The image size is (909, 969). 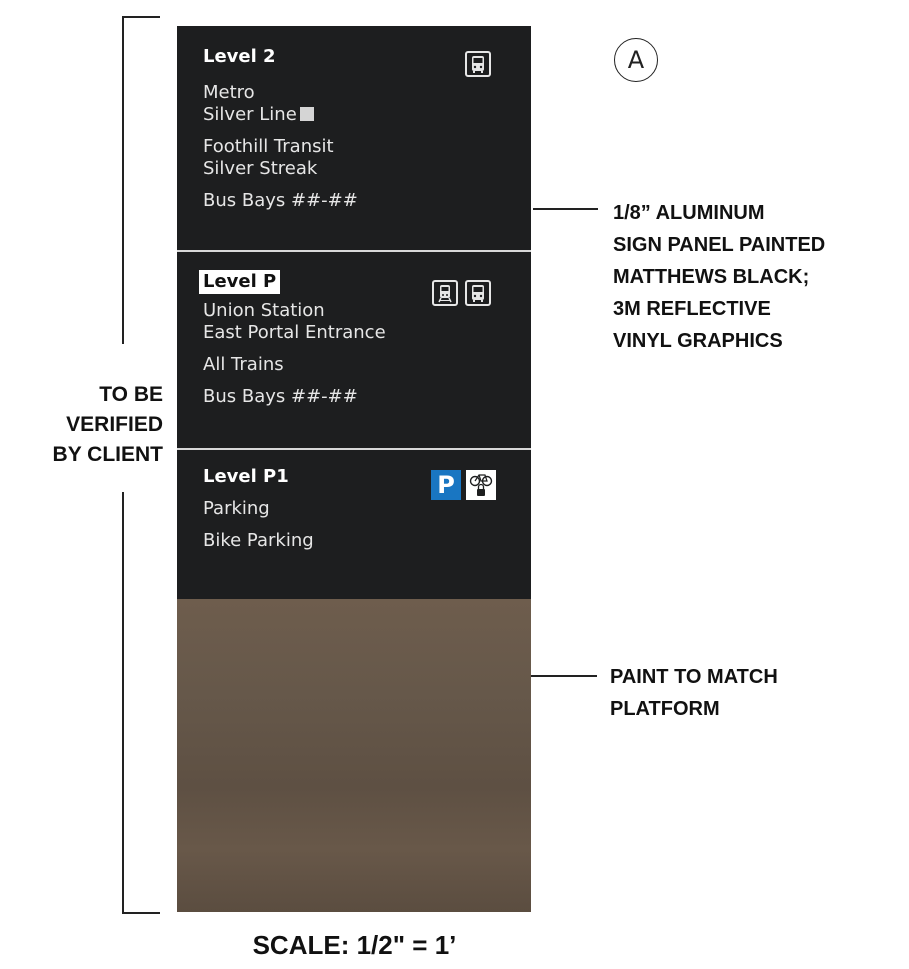 I want to click on bracket-top-tick, so click(x=141, y=17).